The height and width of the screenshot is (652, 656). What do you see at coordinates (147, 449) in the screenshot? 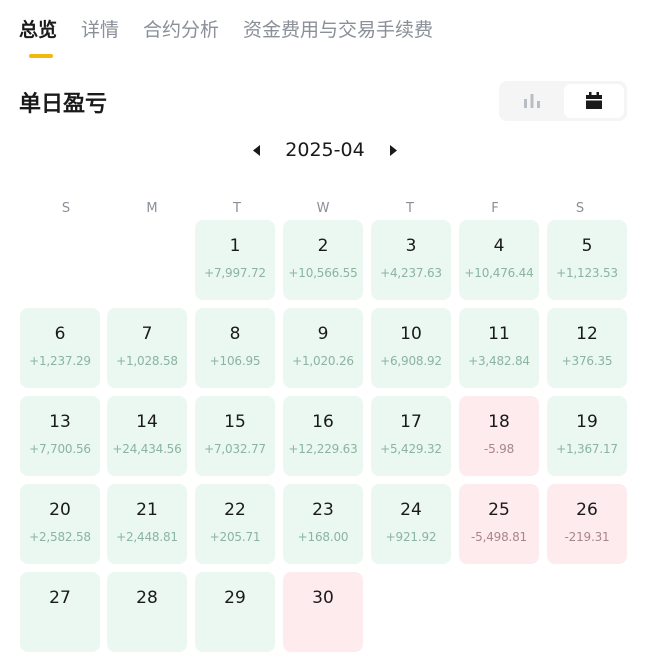
I see `day-pnl-value: +24,434.56` at bounding box center [147, 449].